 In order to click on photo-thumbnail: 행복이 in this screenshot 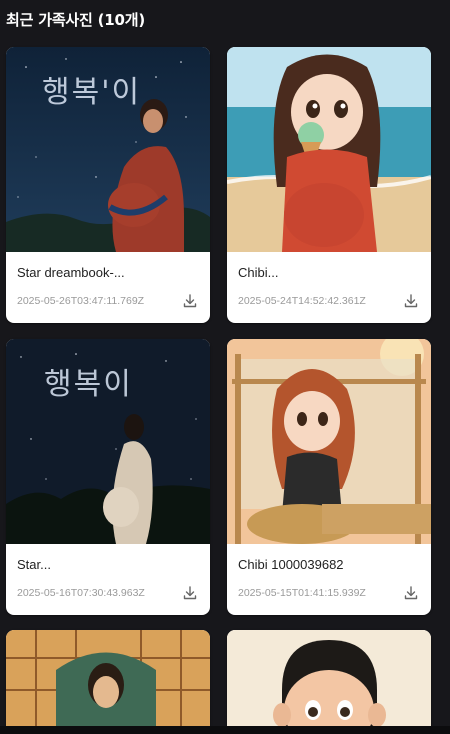, I will do `click(108, 441)`.